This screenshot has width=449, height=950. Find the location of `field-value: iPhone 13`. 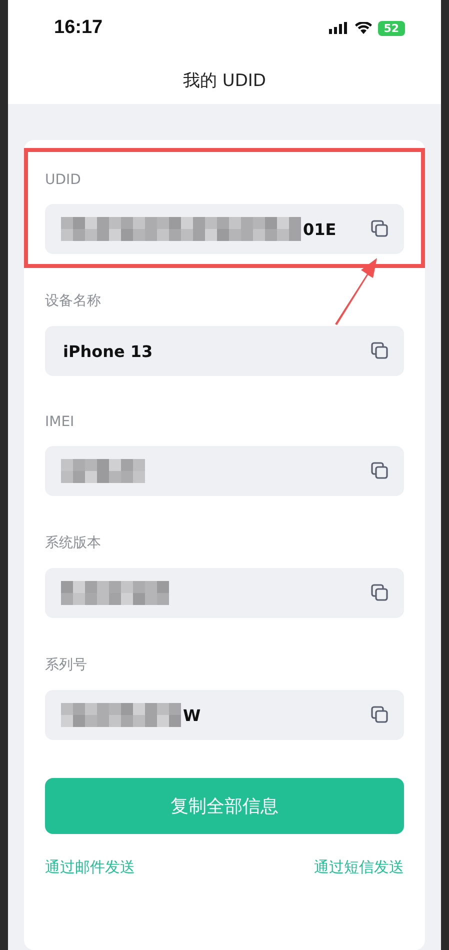

field-value: iPhone 13 is located at coordinates (108, 351).